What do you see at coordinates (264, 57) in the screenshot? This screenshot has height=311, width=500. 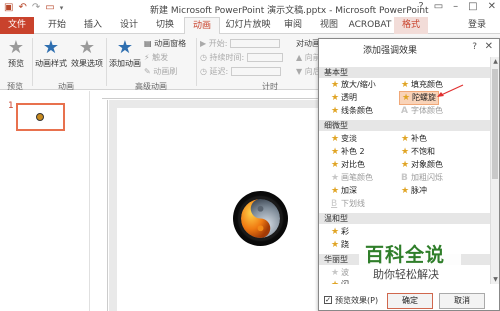 I see `duration-input` at bounding box center [264, 57].